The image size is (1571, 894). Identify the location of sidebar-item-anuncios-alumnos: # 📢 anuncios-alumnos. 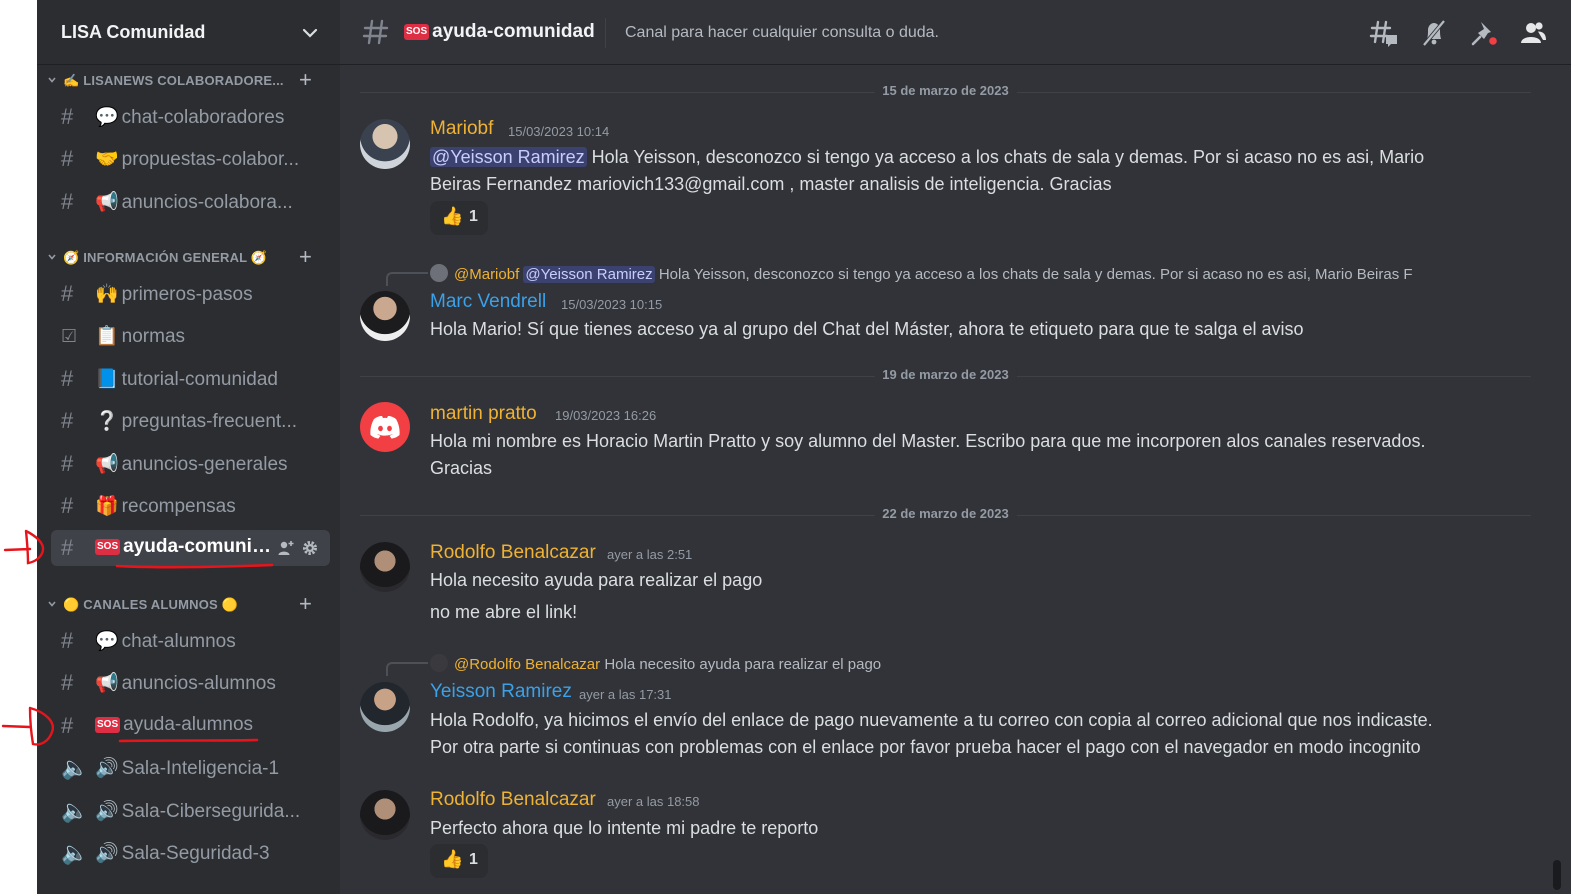
(190, 683).